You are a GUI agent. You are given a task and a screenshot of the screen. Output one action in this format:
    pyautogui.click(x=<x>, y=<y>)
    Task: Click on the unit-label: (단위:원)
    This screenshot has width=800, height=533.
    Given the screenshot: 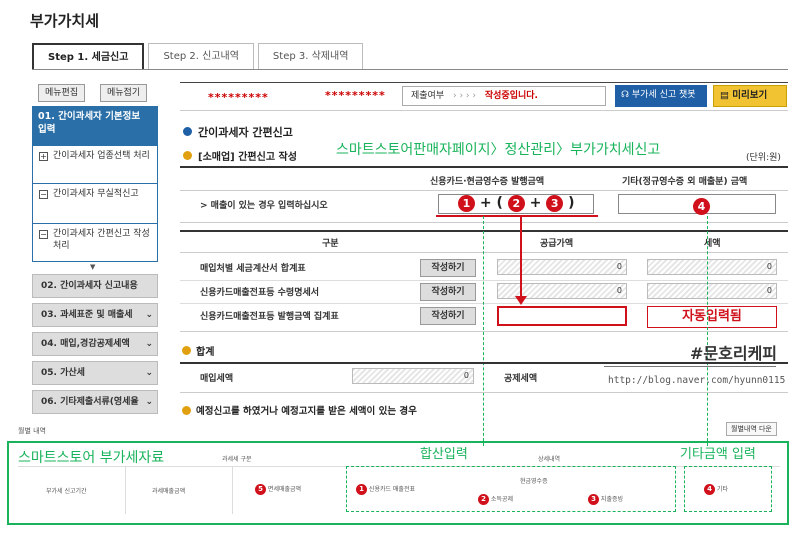 What is the action you would take?
    pyautogui.click(x=763, y=158)
    